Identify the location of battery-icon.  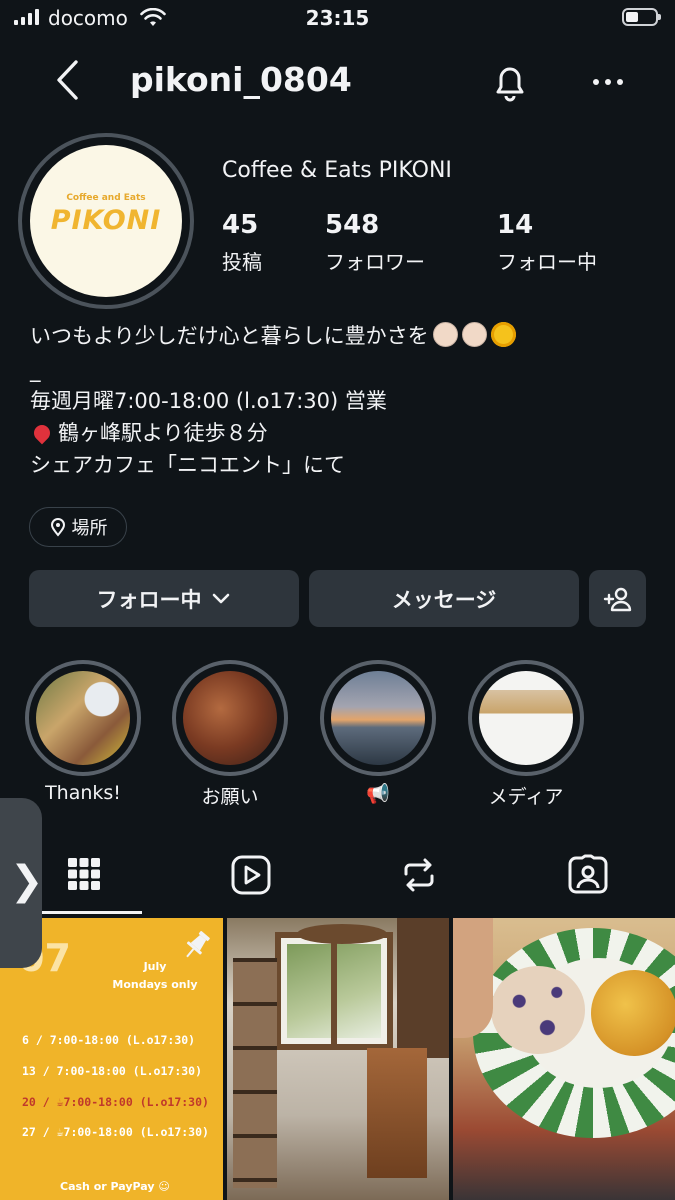
(641, 17).